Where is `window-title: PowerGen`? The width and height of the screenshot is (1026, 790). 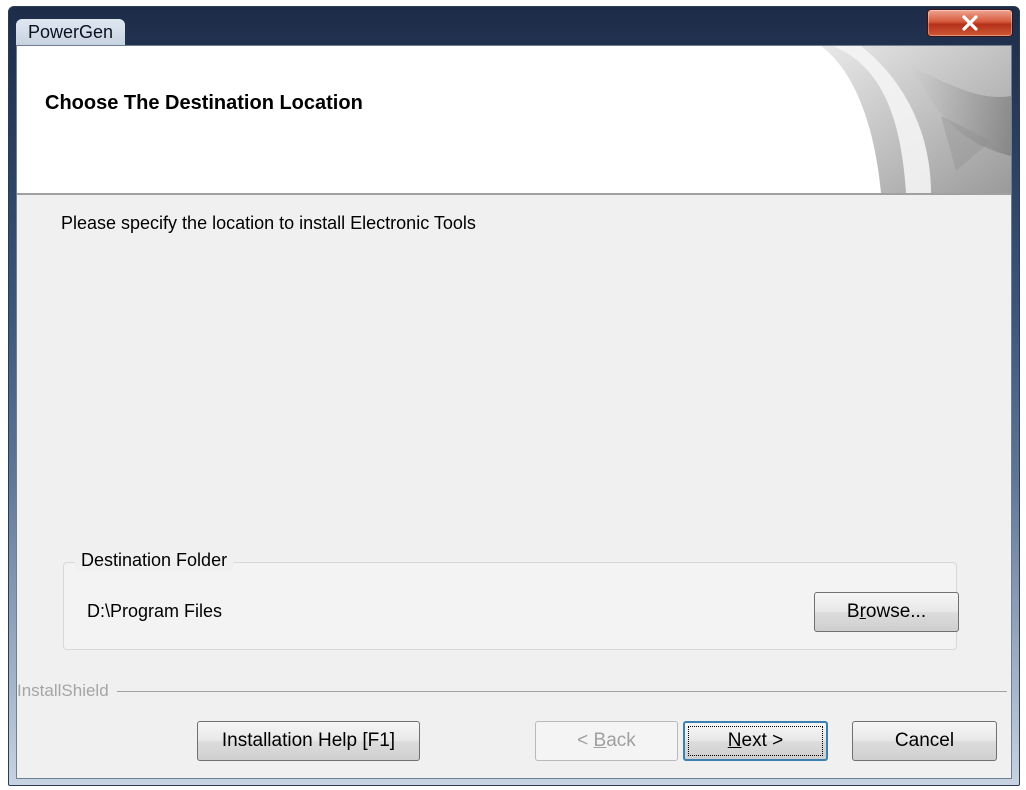
window-title: PowerGen is located at coordinates (71, 32).